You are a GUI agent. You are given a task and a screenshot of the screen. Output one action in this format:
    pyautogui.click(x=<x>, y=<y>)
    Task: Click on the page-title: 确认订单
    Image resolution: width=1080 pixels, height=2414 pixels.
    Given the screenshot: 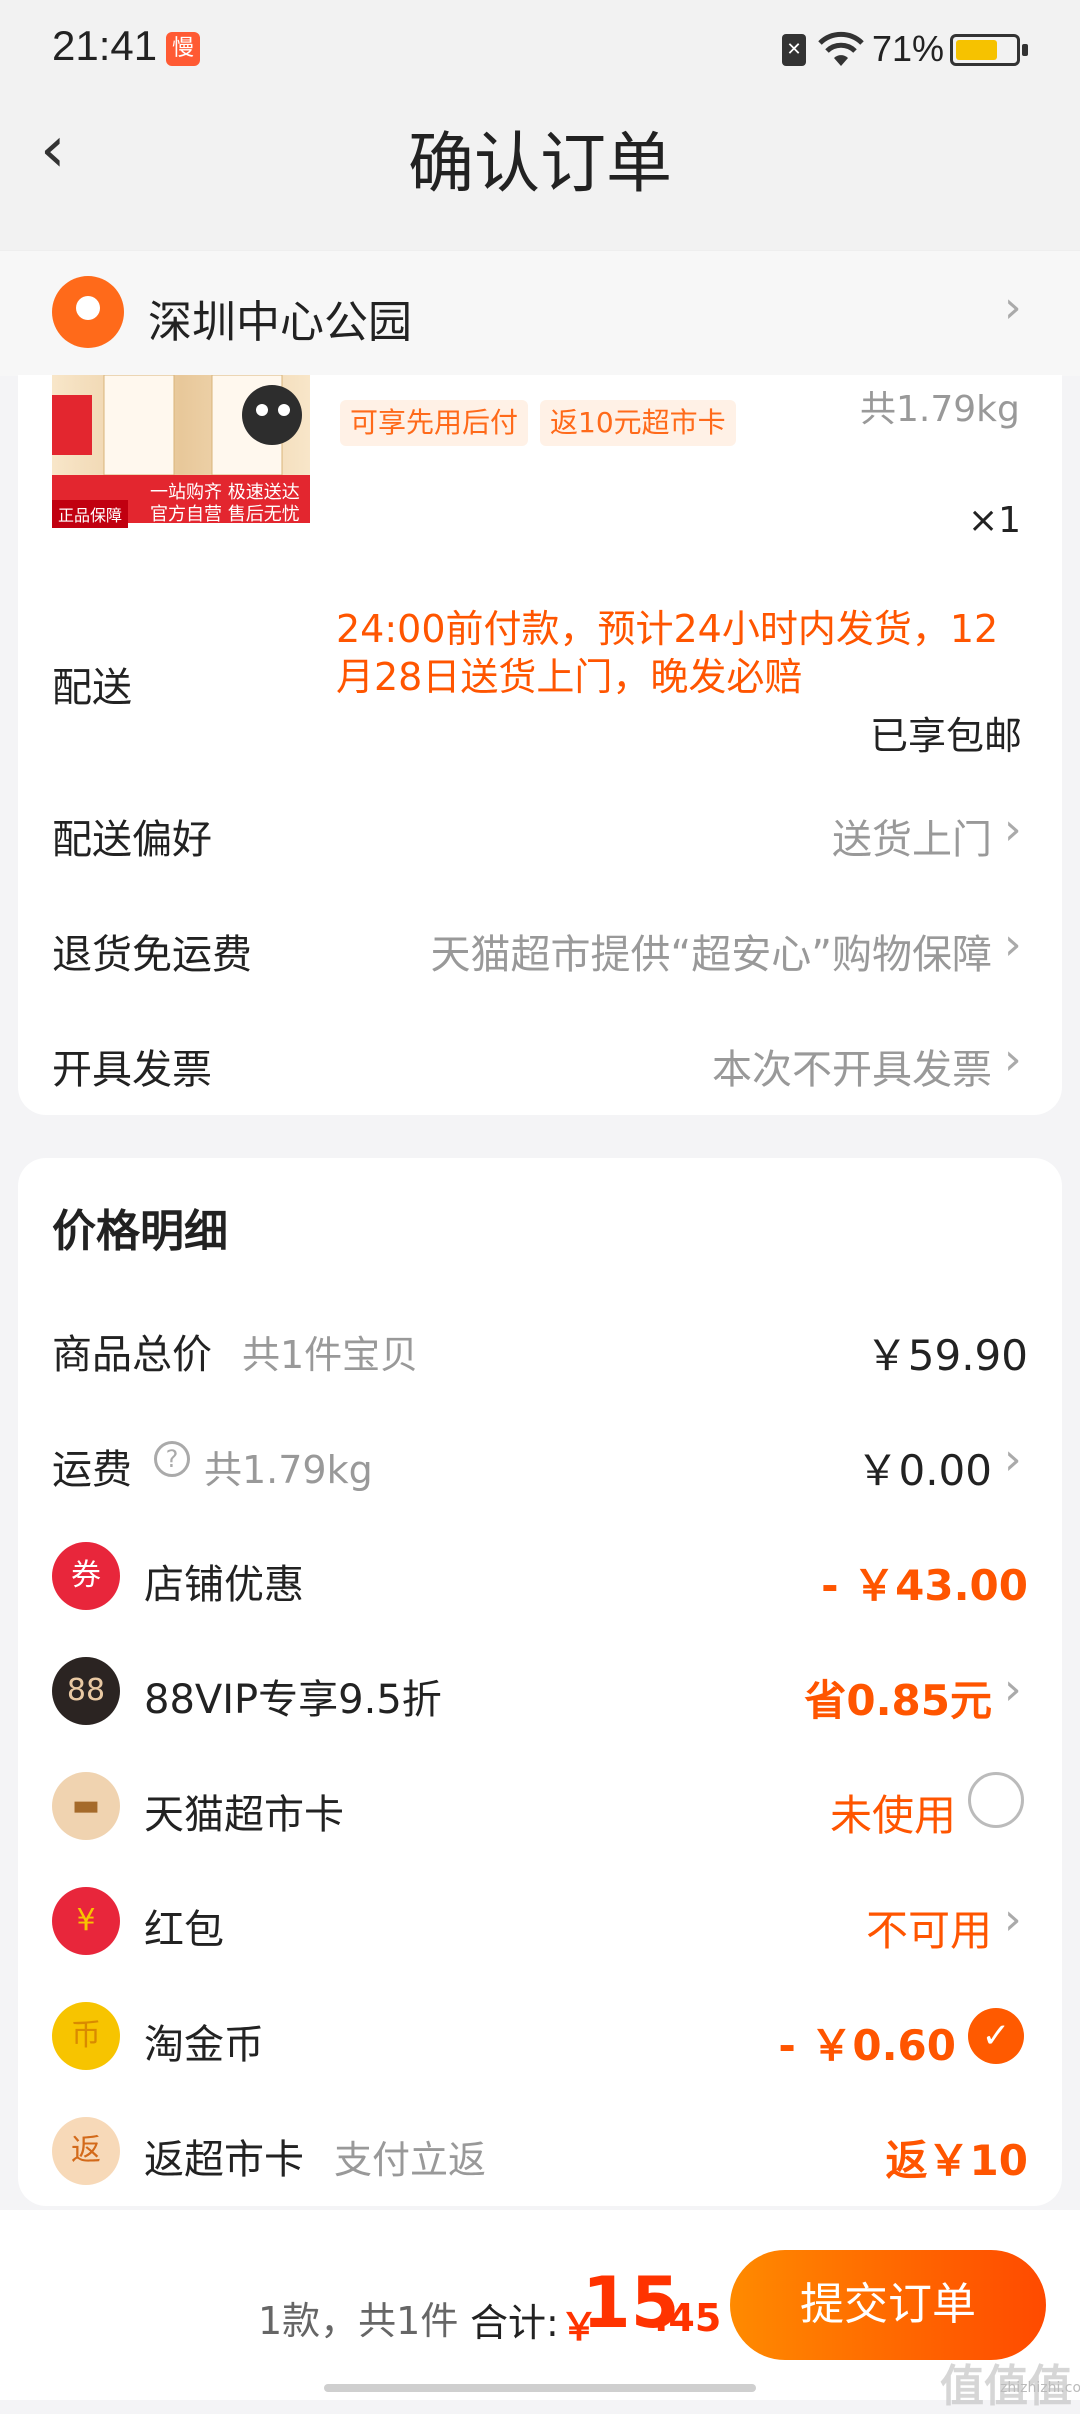 What is the action you would take?
    pyautogui.click(x=540, y=163)
    